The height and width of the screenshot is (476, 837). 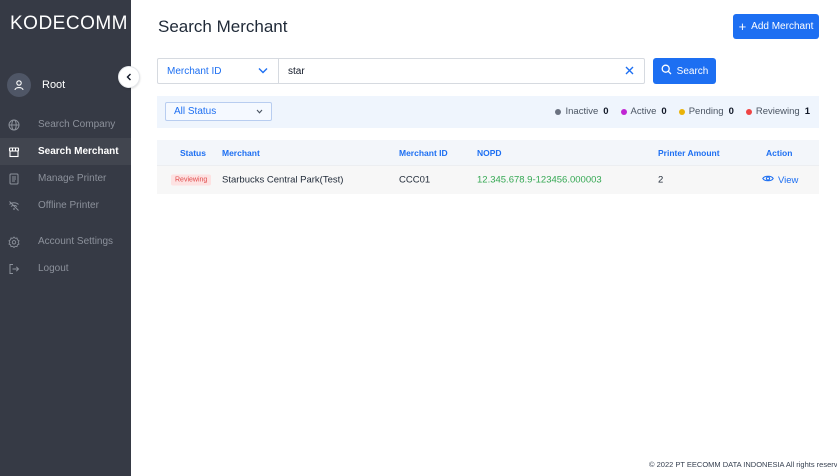 I want to click on sidebar-item-search-company: Search Company, so click(x=65, y=124).